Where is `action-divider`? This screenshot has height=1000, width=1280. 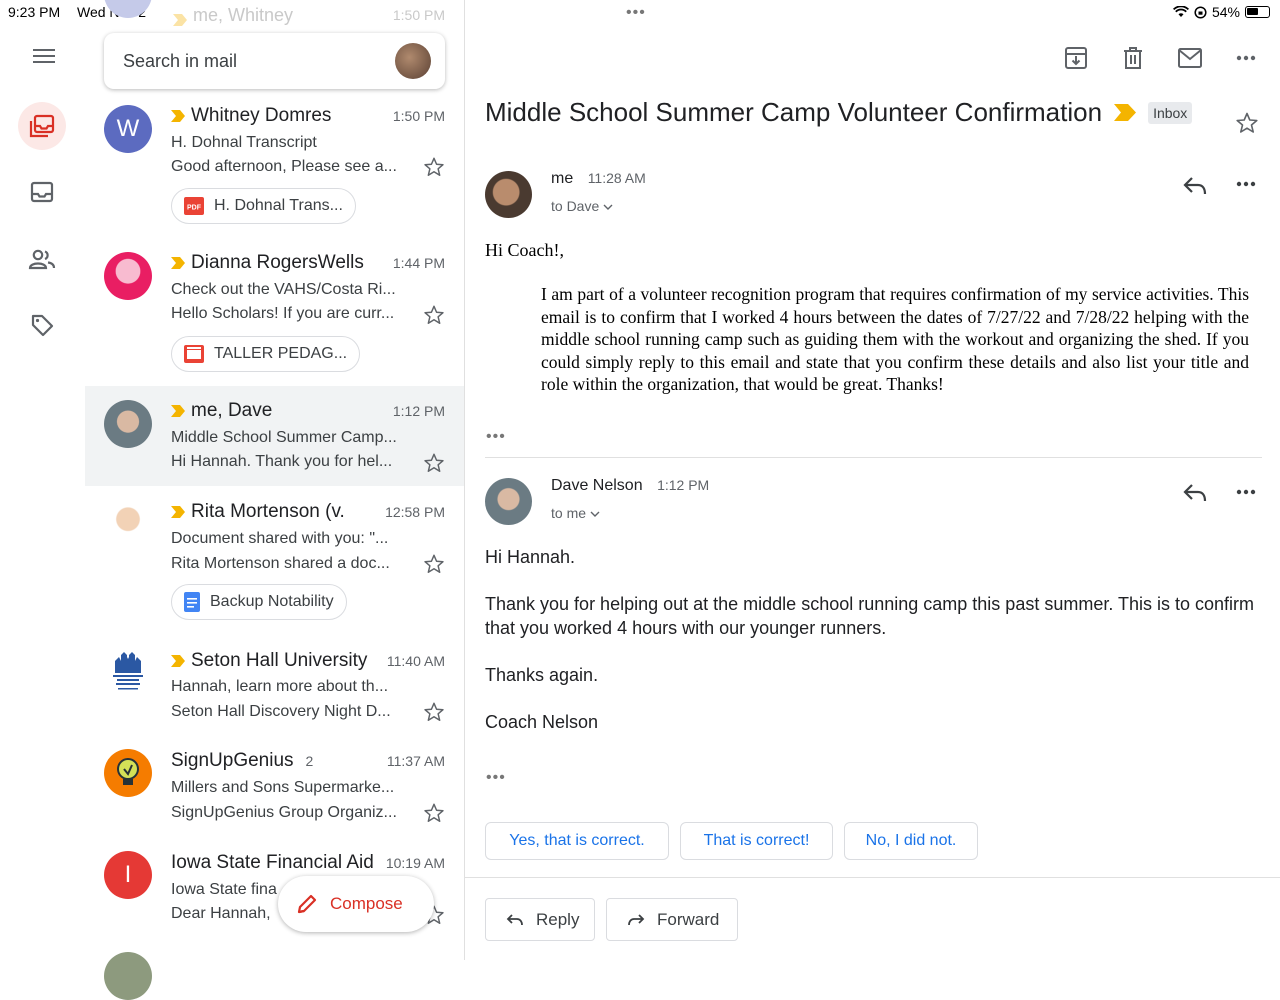 action-divider is located at coordinates (872, 877).